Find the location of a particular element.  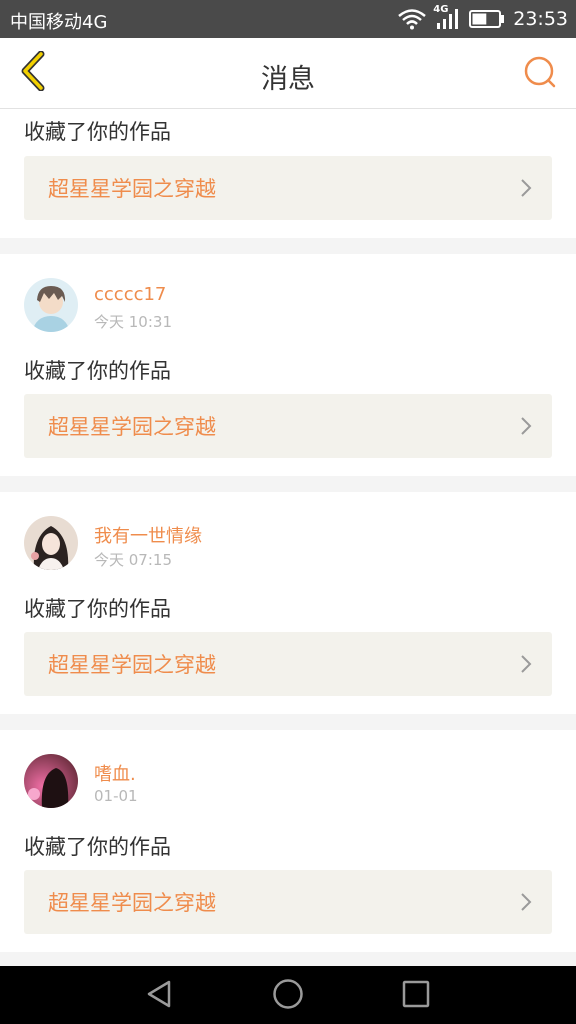

app-header: 消息 is located at coordinates (288, 73).